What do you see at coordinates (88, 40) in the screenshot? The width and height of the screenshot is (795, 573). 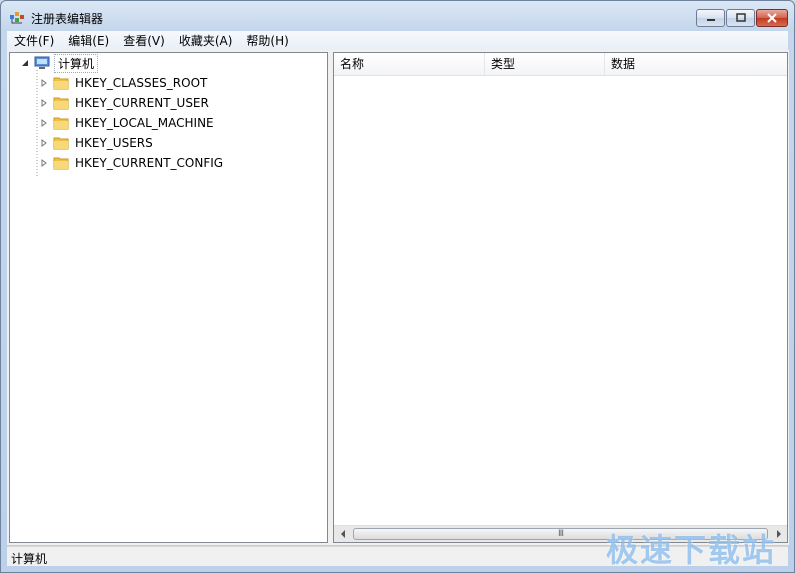 I see `menu-edit: 编辑(E)` at bounding box center [88, 40].